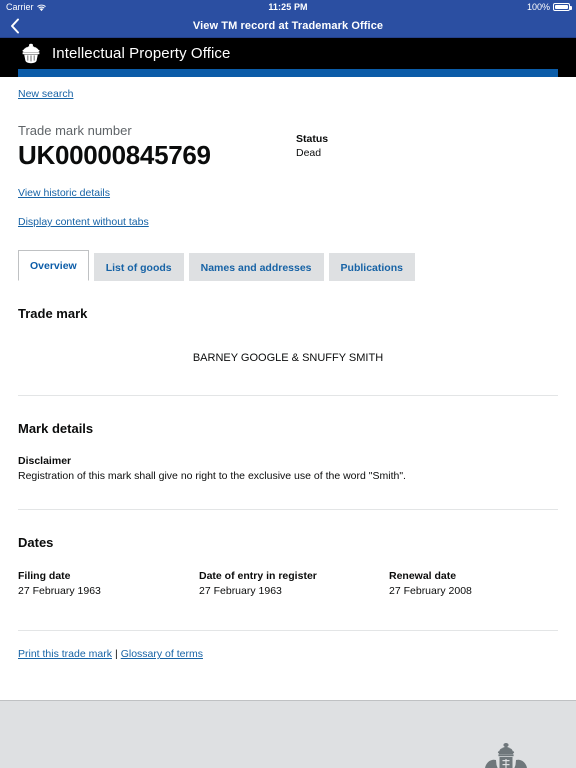  I want to click on tab-overview: Overview, so click(53, 265).